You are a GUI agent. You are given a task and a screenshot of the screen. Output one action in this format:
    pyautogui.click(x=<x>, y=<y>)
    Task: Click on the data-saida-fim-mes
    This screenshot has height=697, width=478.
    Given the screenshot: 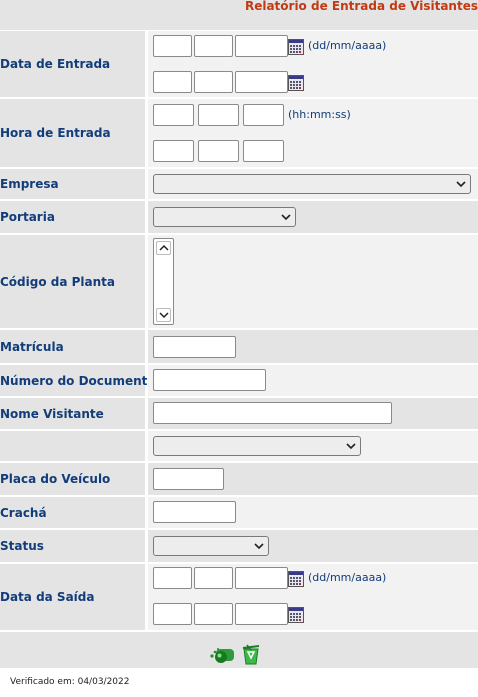 What is the action you would take?
    pyautogui.click(x=213, y=614)
    